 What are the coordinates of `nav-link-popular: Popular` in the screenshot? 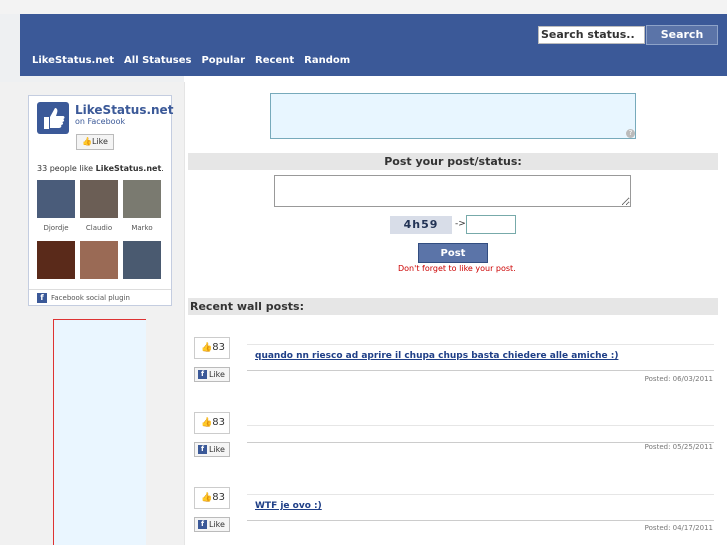 It's located at (223, 60).